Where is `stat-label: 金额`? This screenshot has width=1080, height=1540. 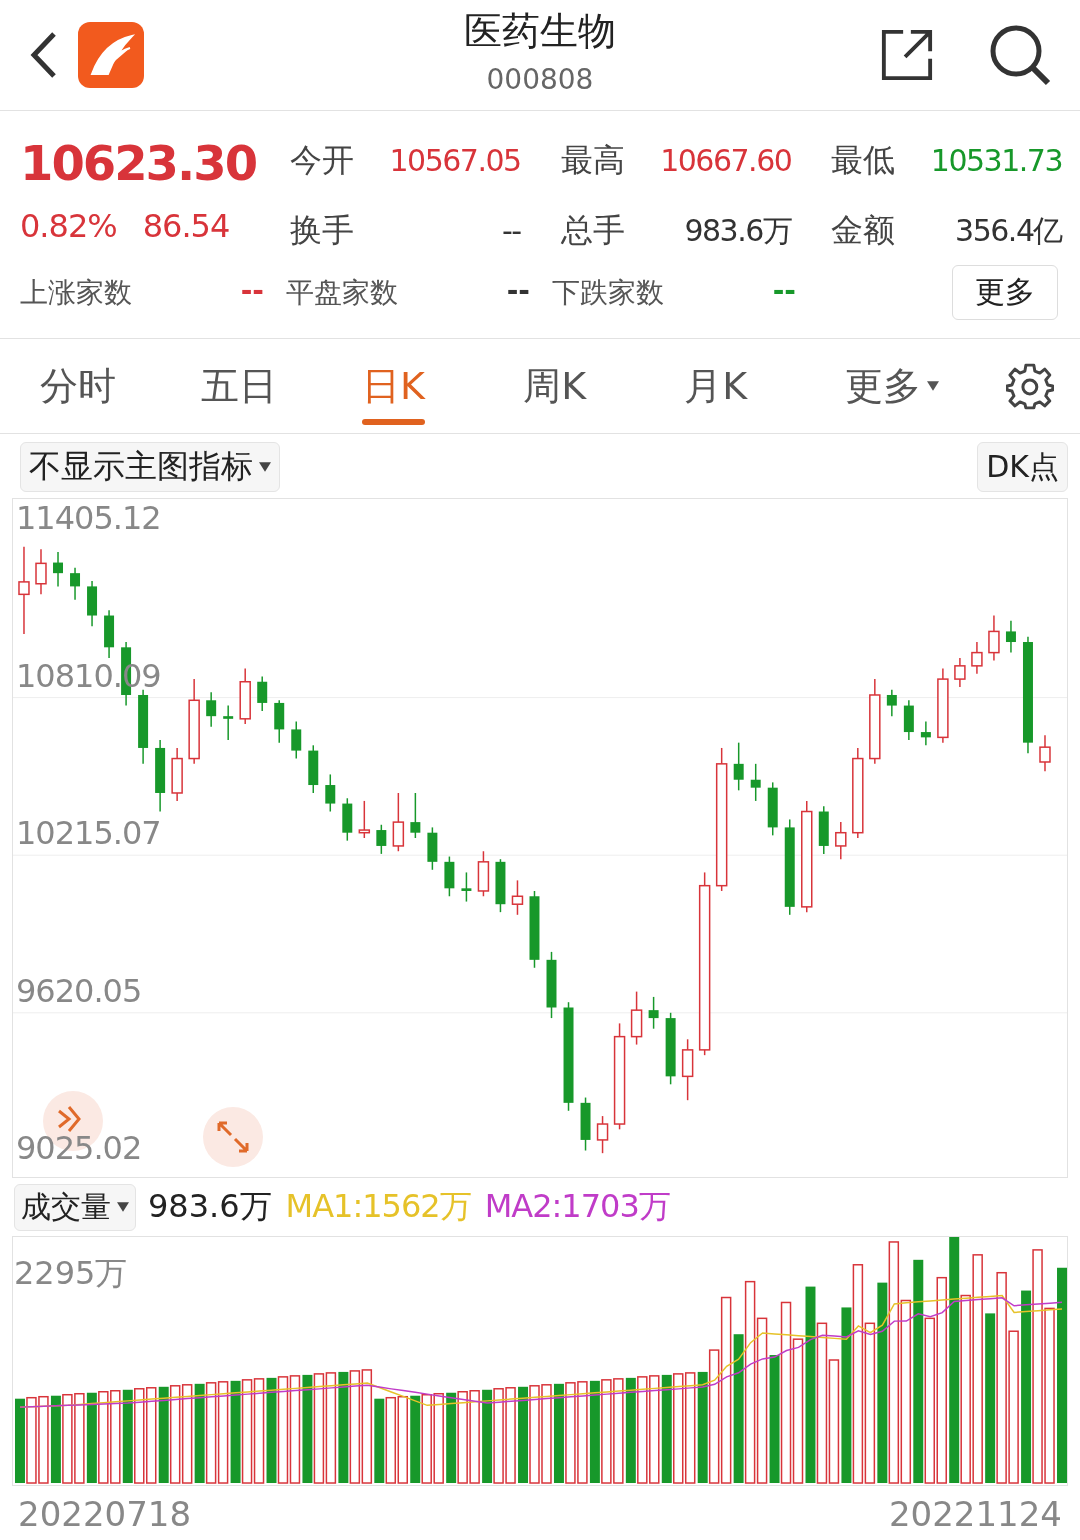 stat-label: 金额 is located at coordinates (863, 230).